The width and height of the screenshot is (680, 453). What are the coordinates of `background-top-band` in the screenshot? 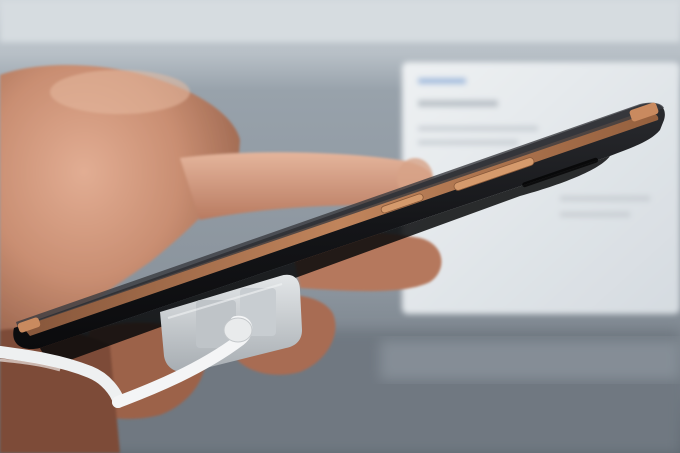 It's located at (340, 21).